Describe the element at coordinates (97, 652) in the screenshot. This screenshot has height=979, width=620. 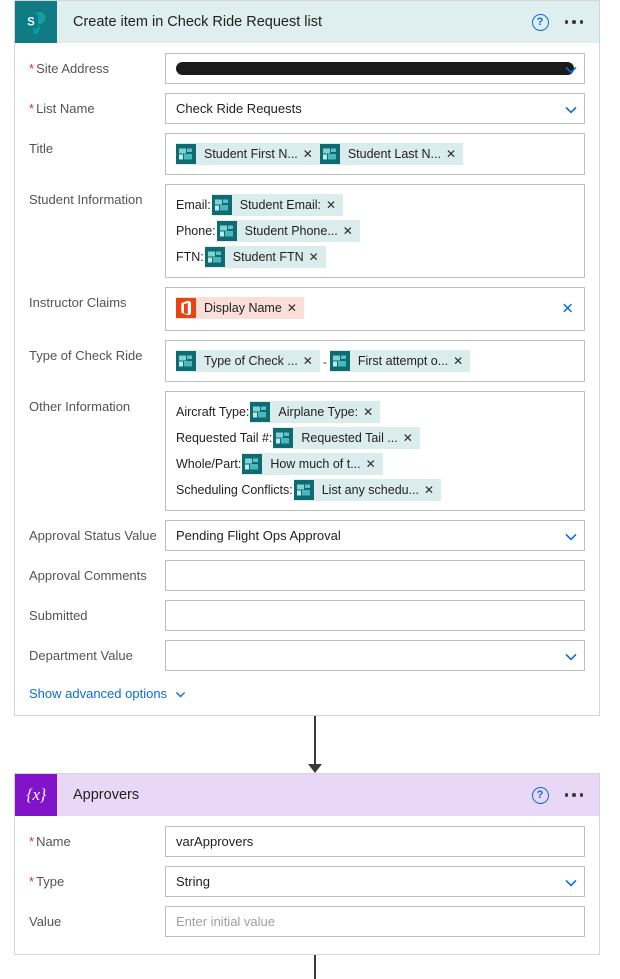
I see `field-label: Department Value` at that location.